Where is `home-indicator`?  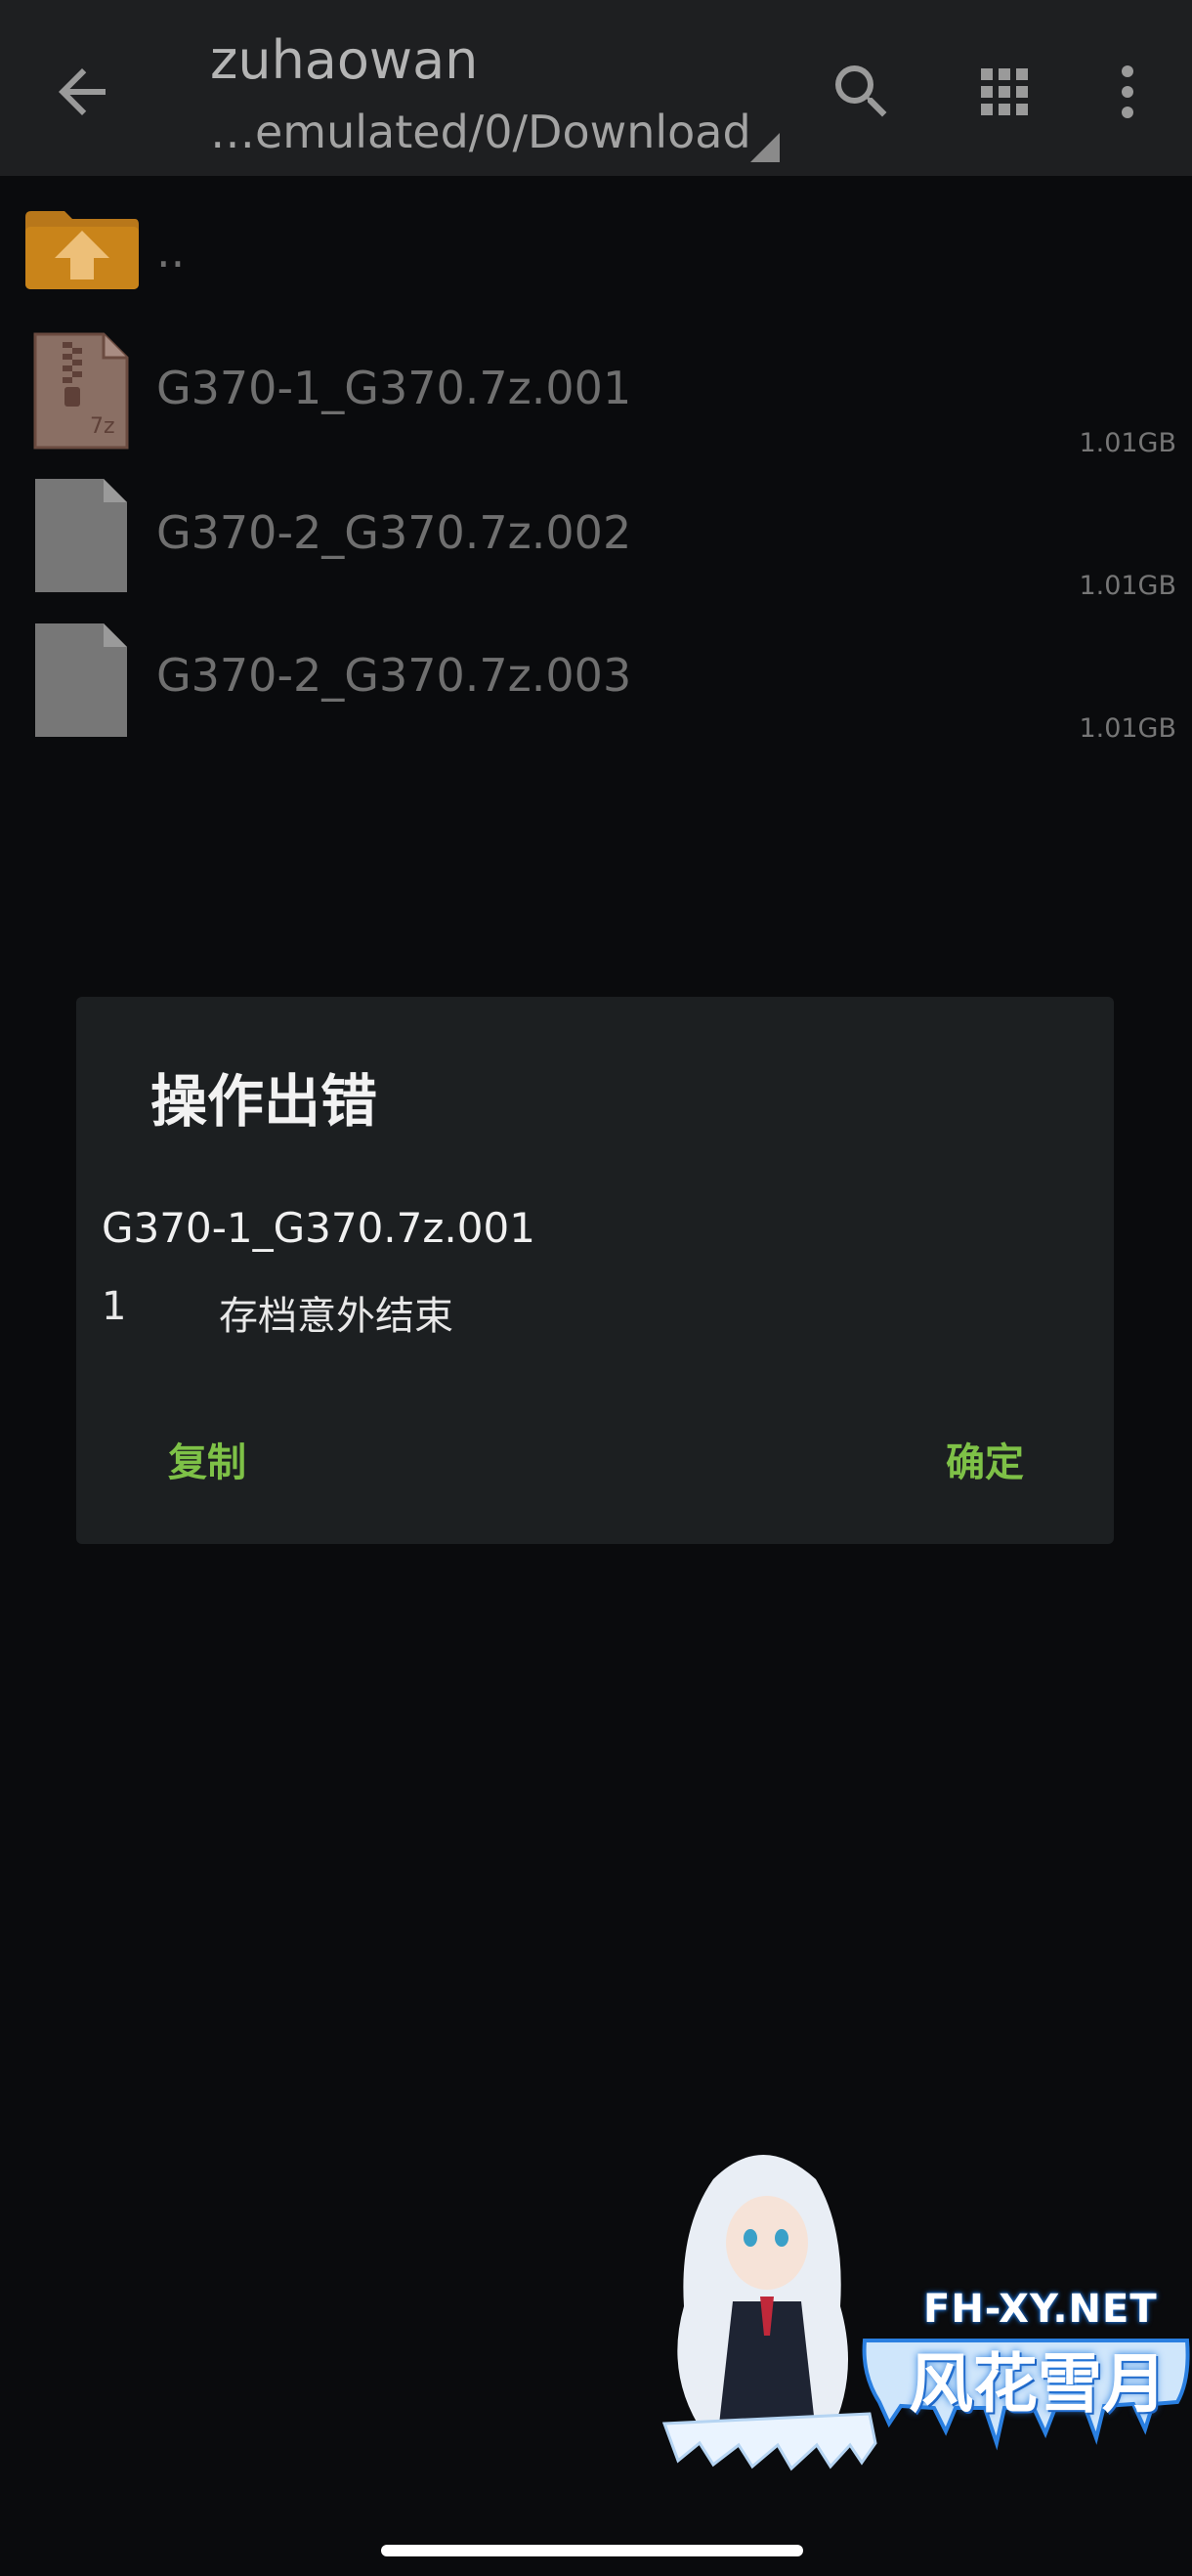
home-indicator is located at coordinates (592, 2550).